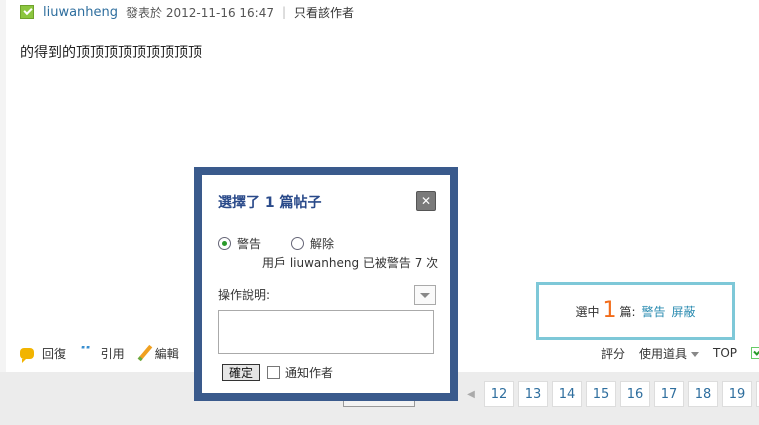  What do you see at coordinates (326, 332) in the screenshot?
I see `description-textarea` at bounding box center [326, 332].